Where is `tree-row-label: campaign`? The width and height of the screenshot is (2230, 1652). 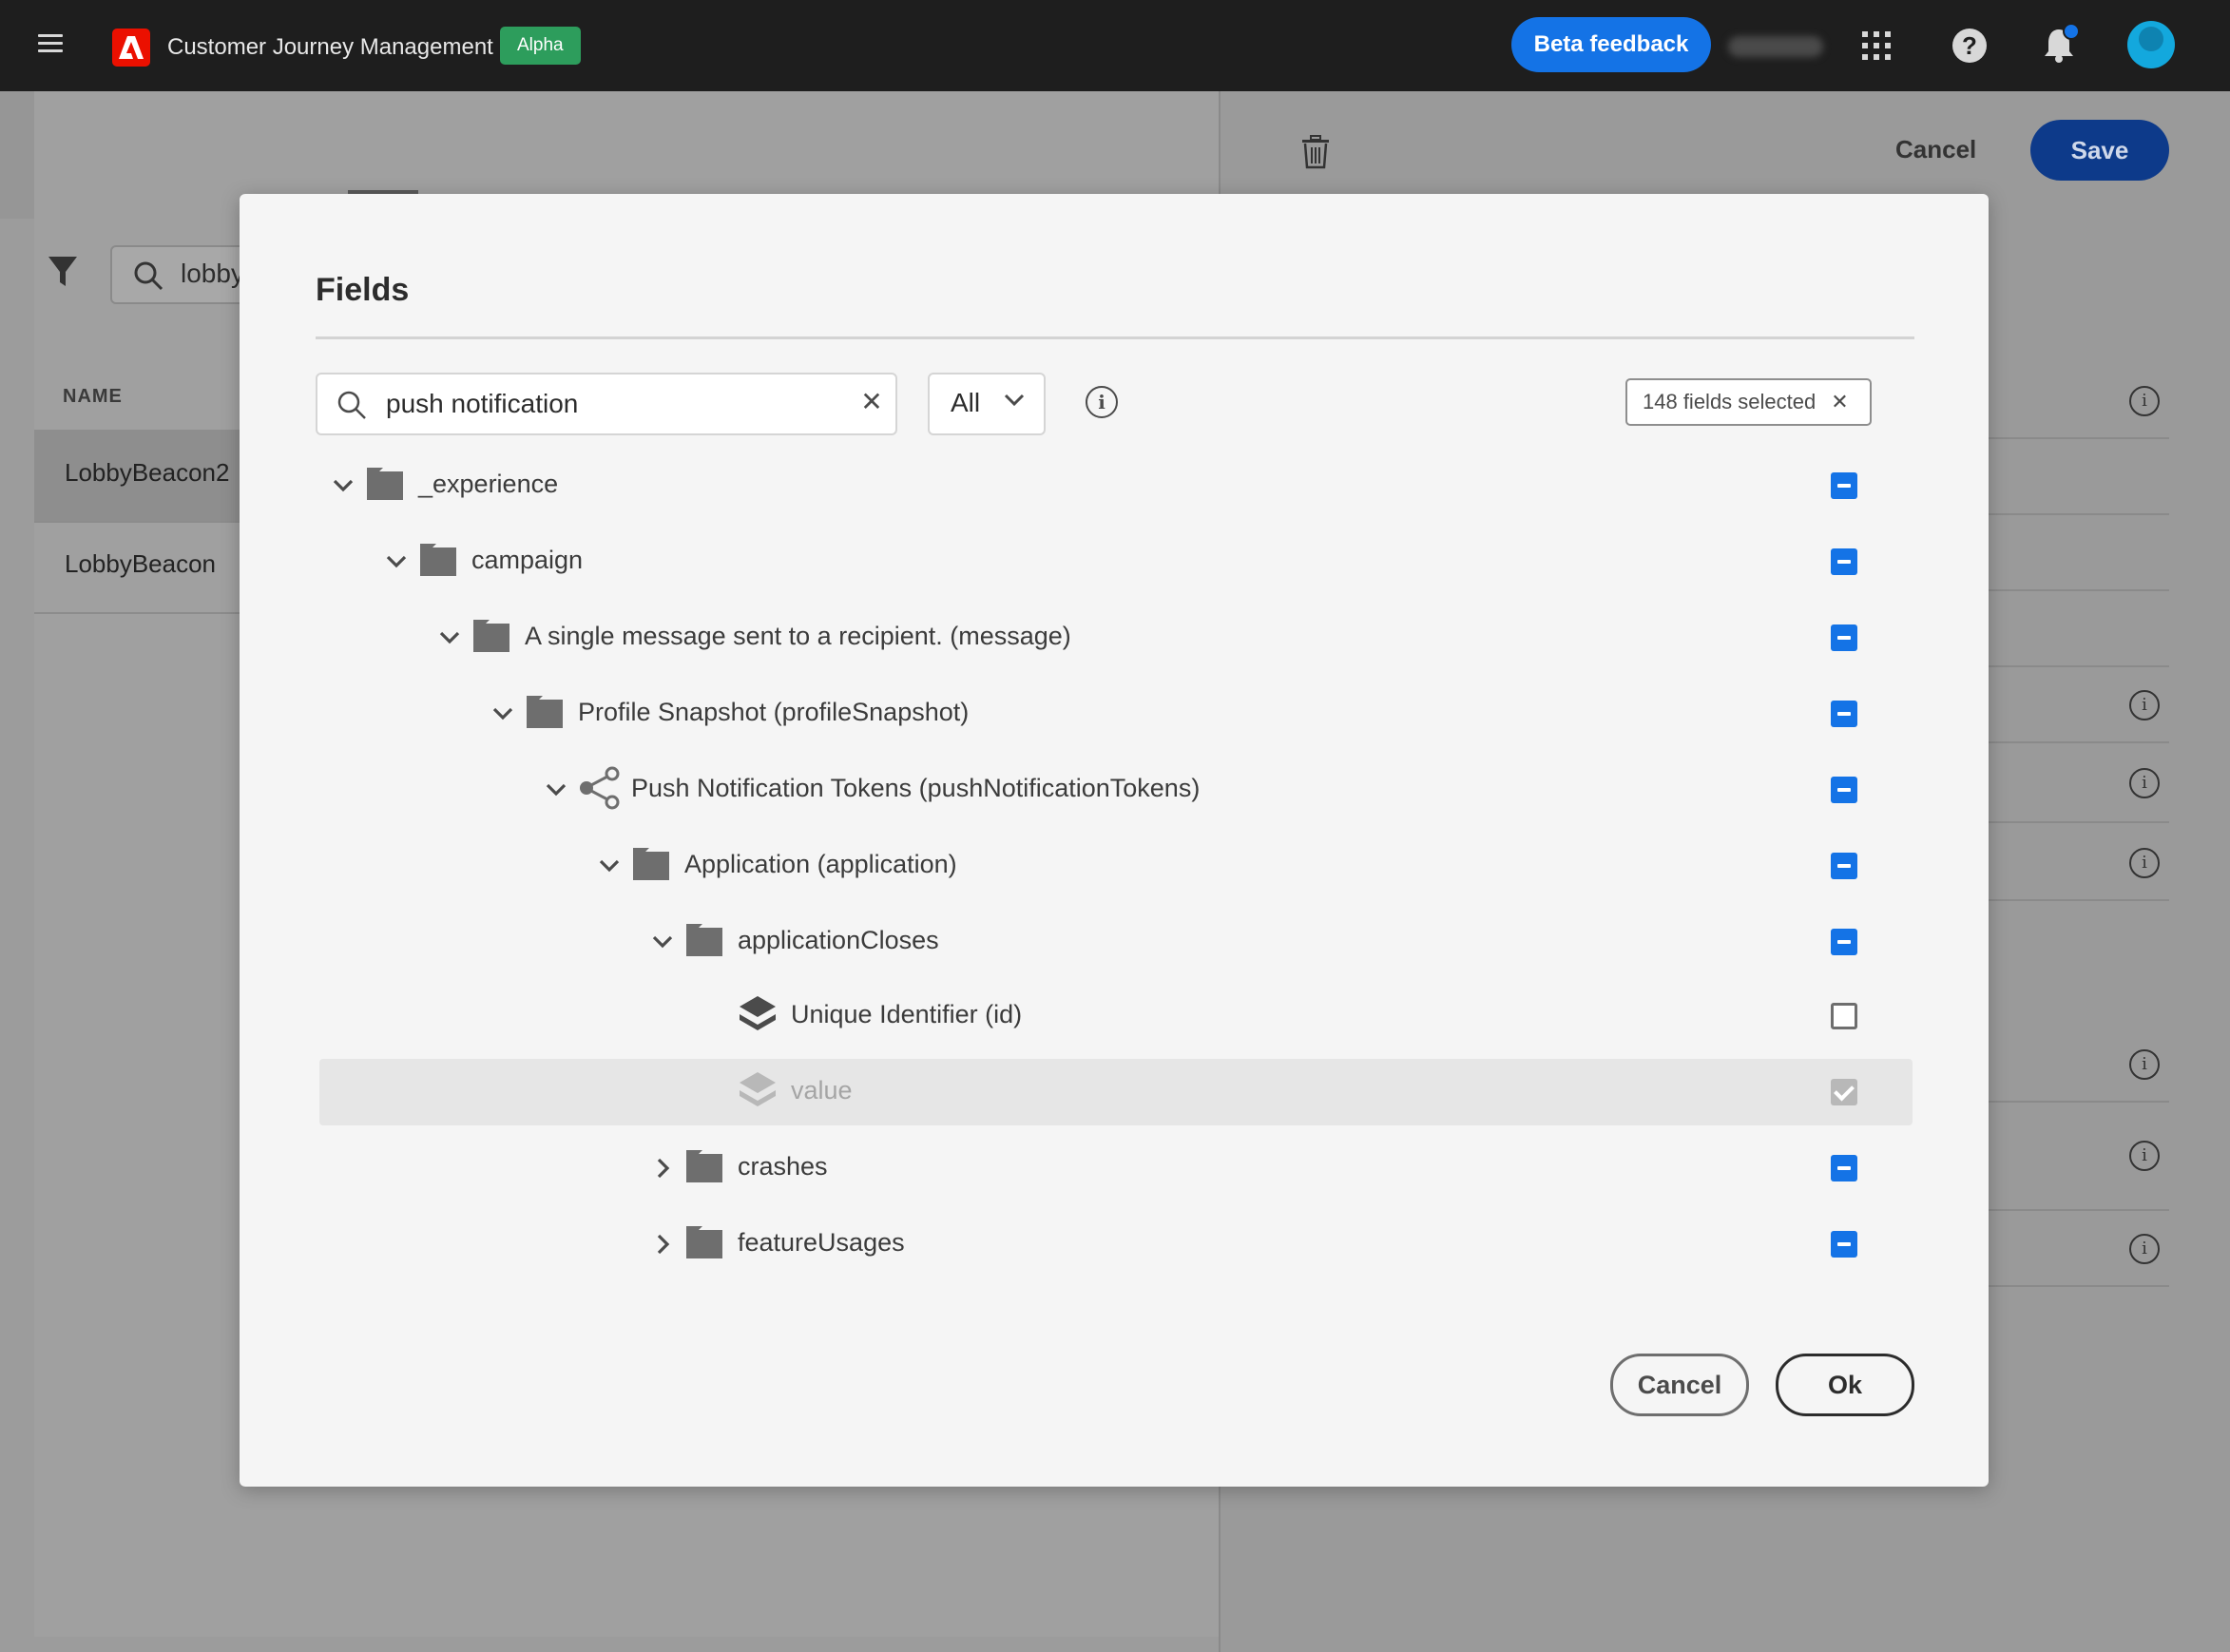
tree-row-label: campaign is located at coordinates (527, 560).